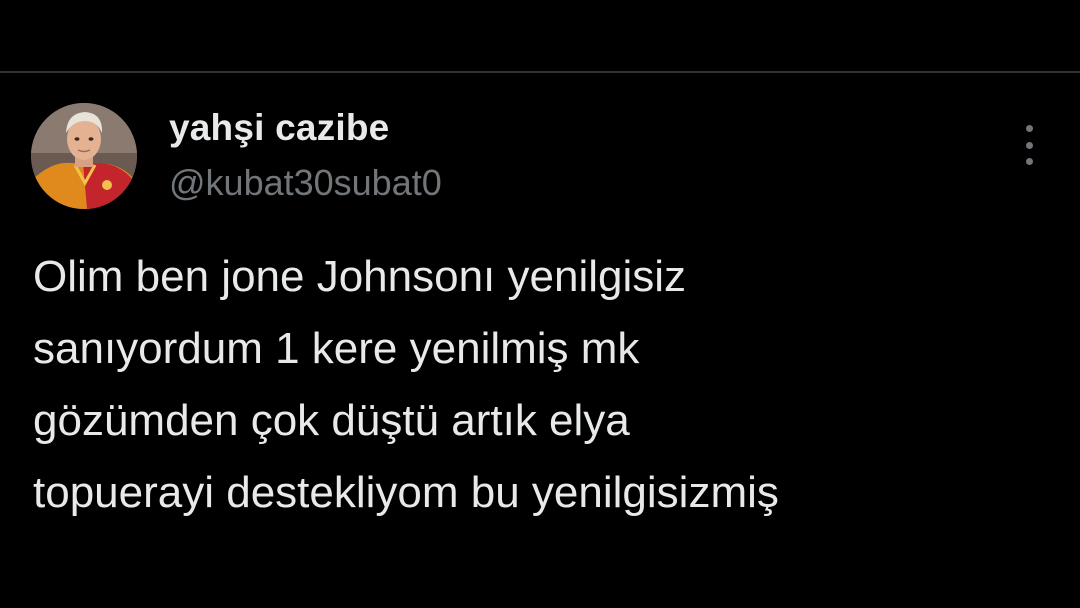 Image resolution: width=1080 pixels, height=608 pixels. I want to click on tweet-text-line: Olim ben jone Johnsonı yenilgisiz, so click(360, 276).